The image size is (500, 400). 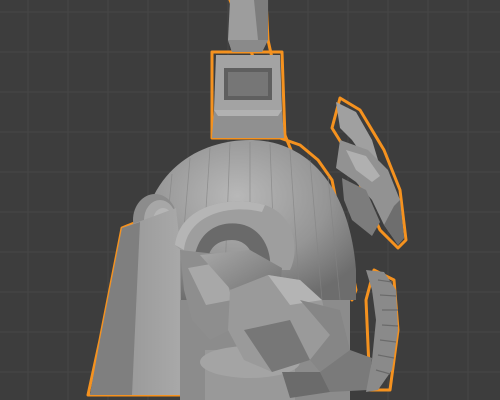 What do you see at coordinates (136, 301) in the screenshot?
I see `cape-panel` at bounding box center [136, 301].